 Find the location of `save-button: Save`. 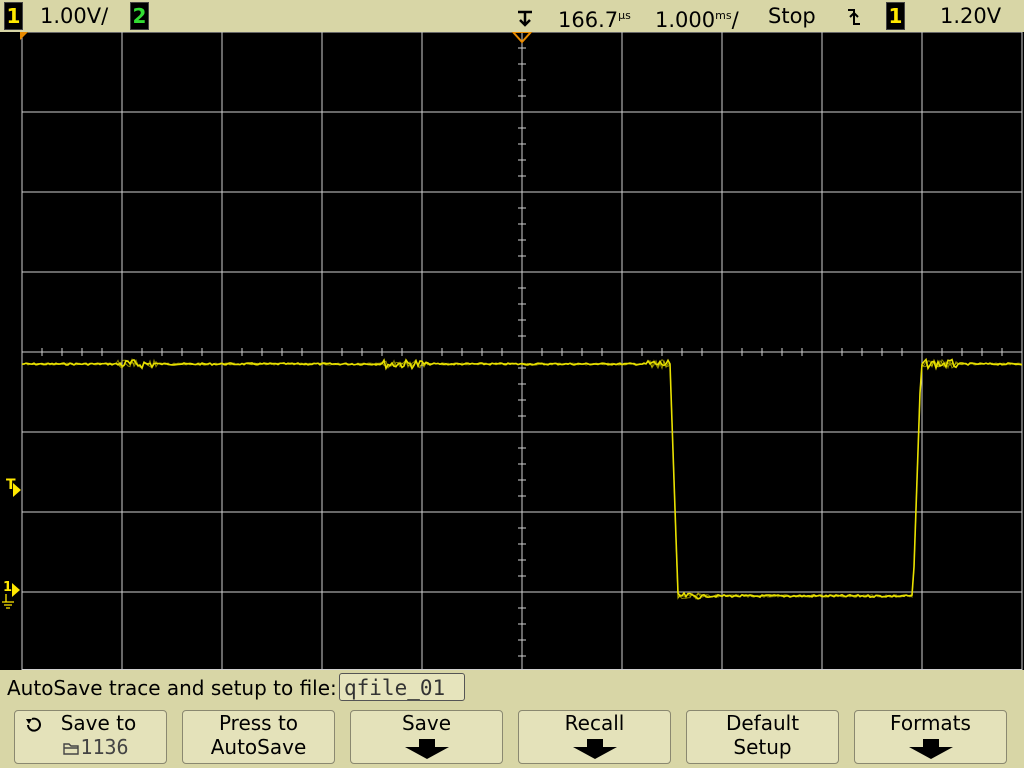

save-button: Save is located at coordinates (426, 737).